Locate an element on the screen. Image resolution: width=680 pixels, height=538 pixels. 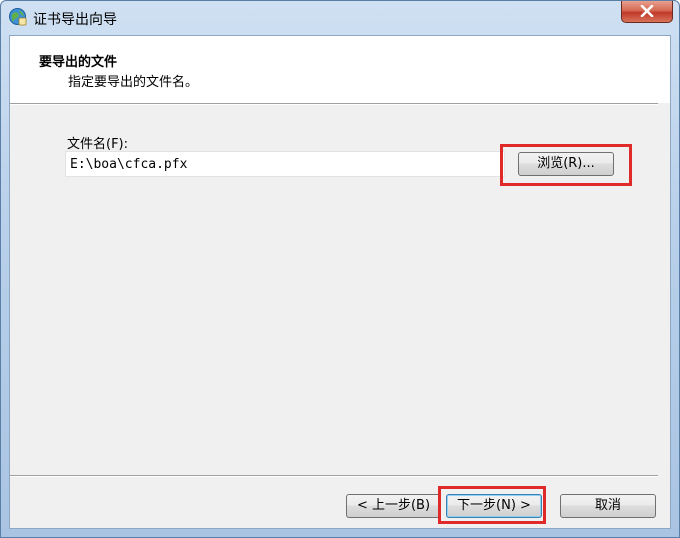
footer-divider is located at coordinates (334, 476).